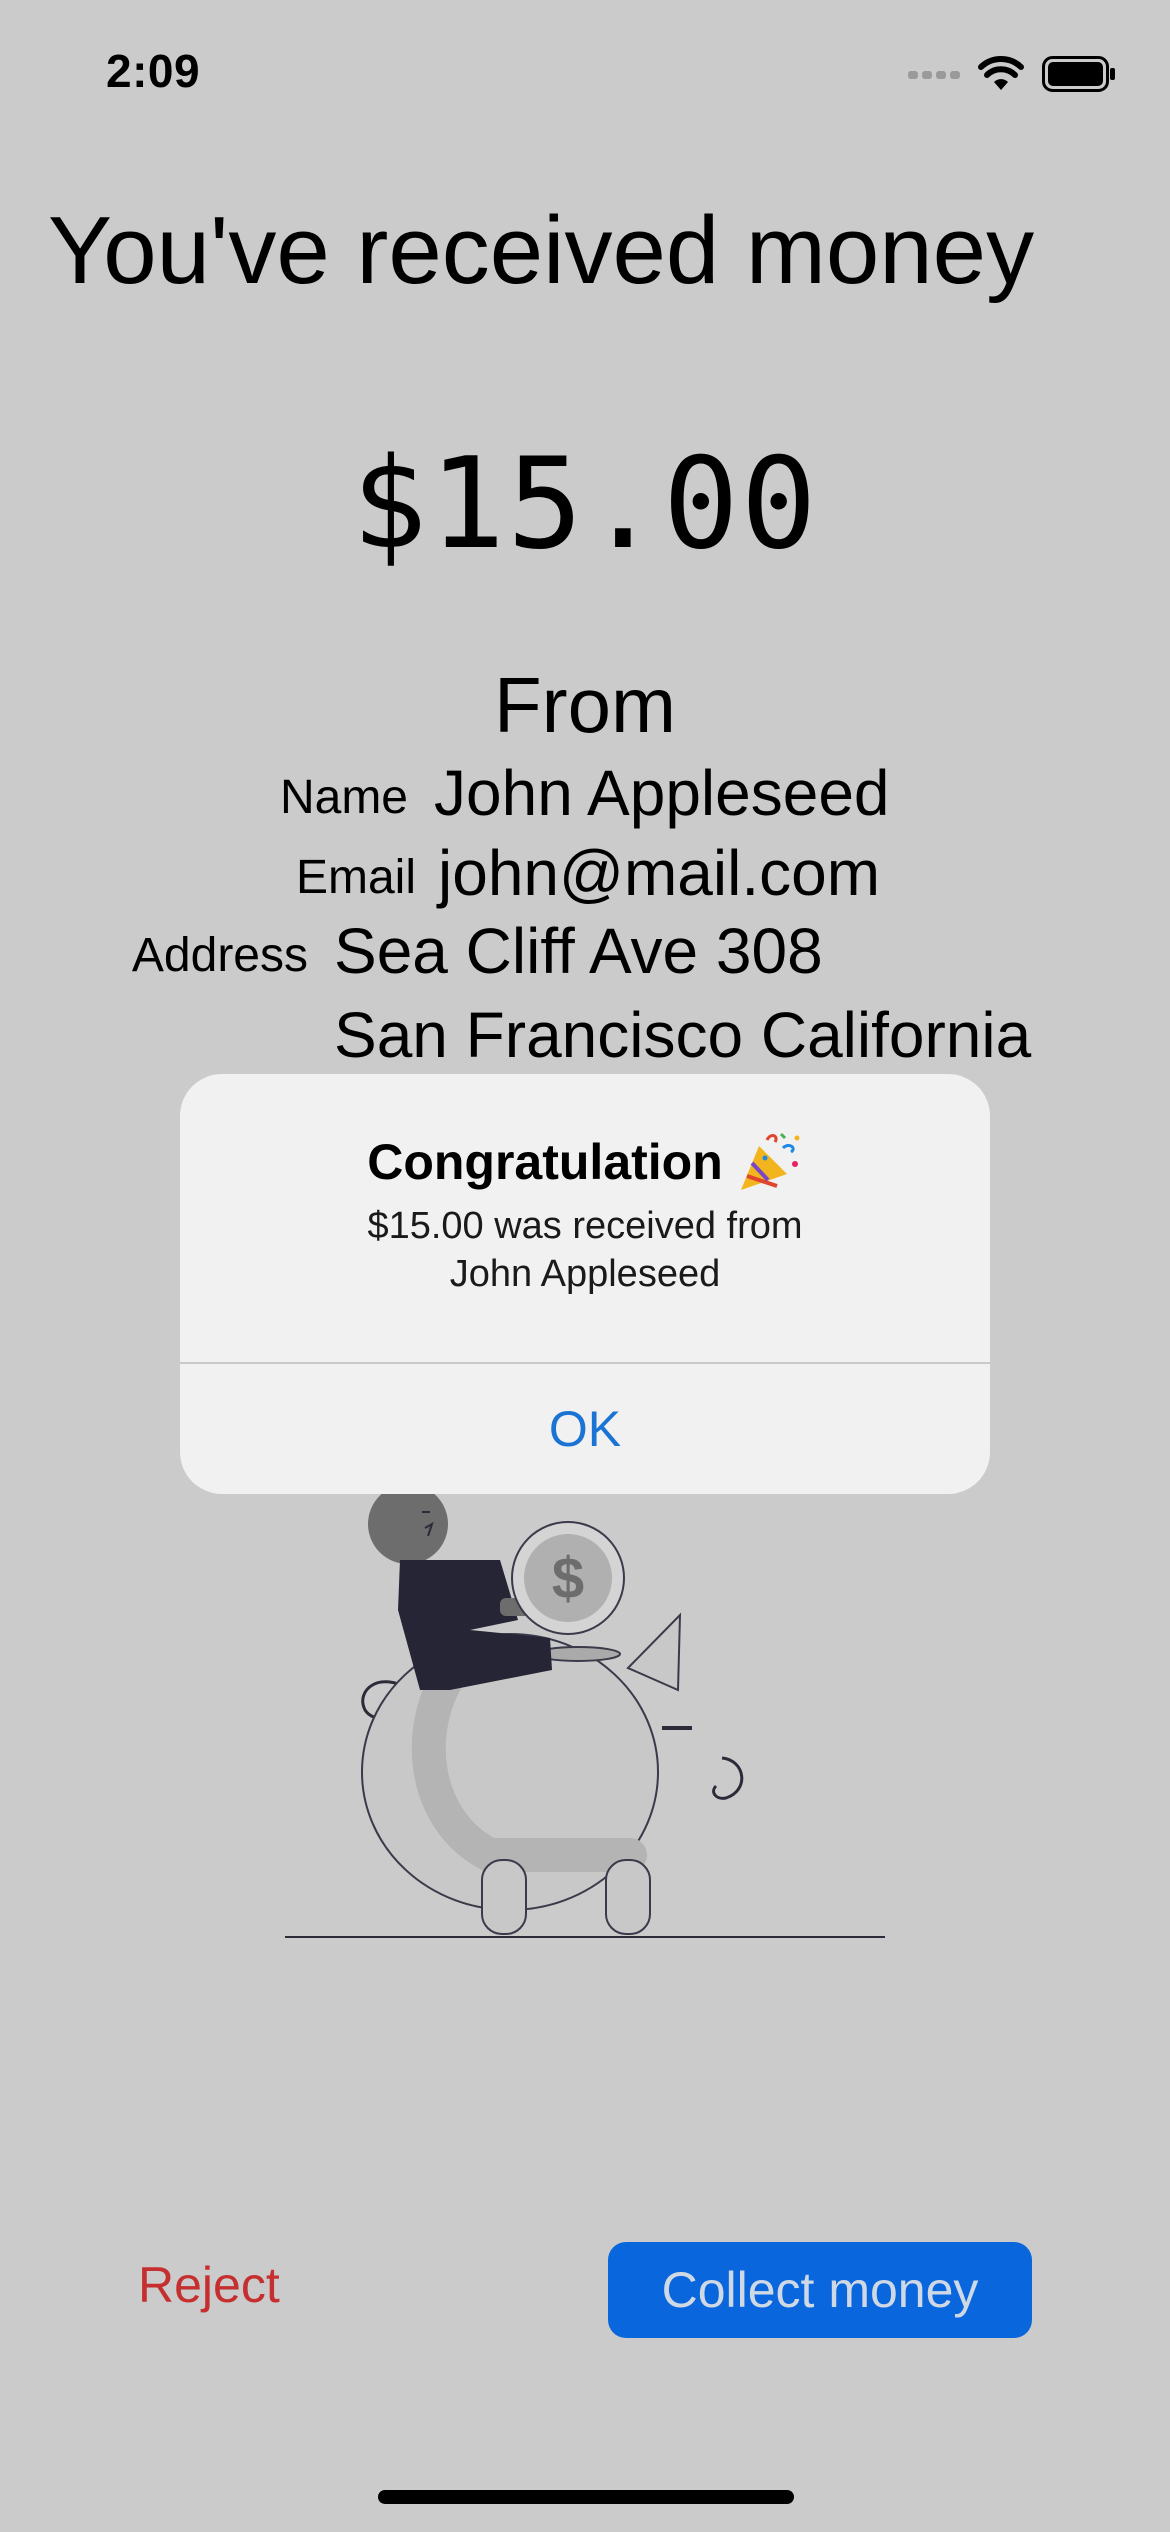  What do you see at coordinates (585, 1429) in the screenshot?
I see `alert-ok-button: OK` at bounding box center [585, 1429].